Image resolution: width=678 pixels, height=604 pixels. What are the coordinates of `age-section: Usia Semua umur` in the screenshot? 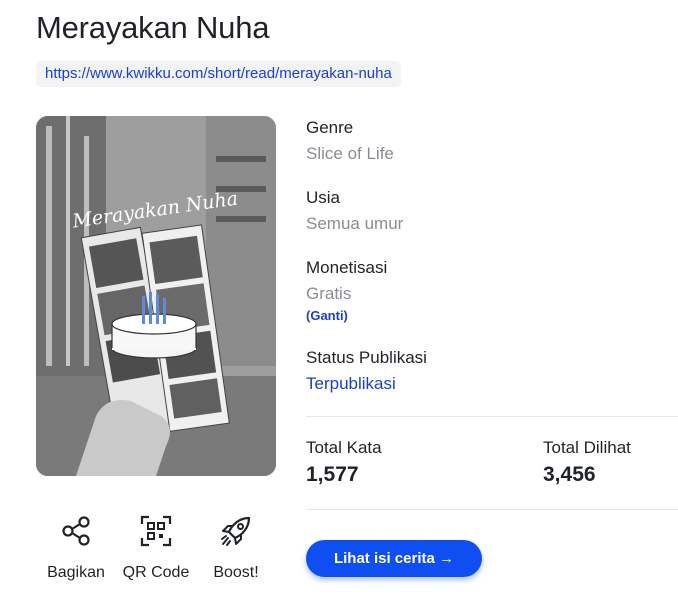 It's located at (354, 211).